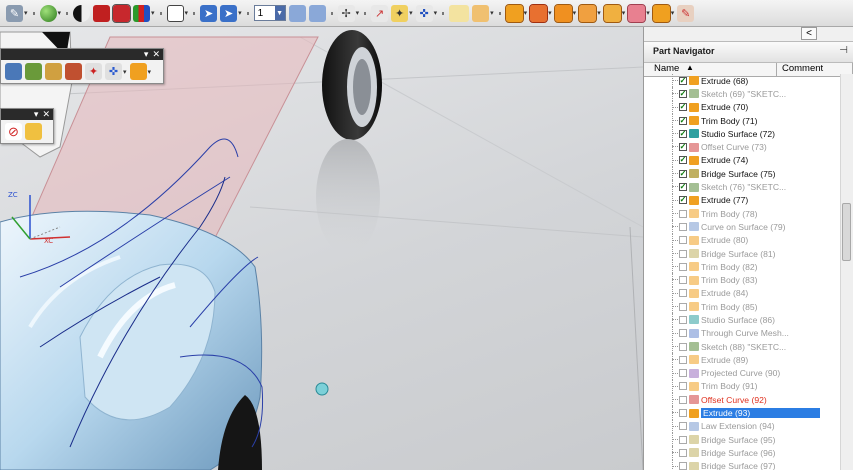  I want to click on pin-icon: ⊣, so click(843, 50).